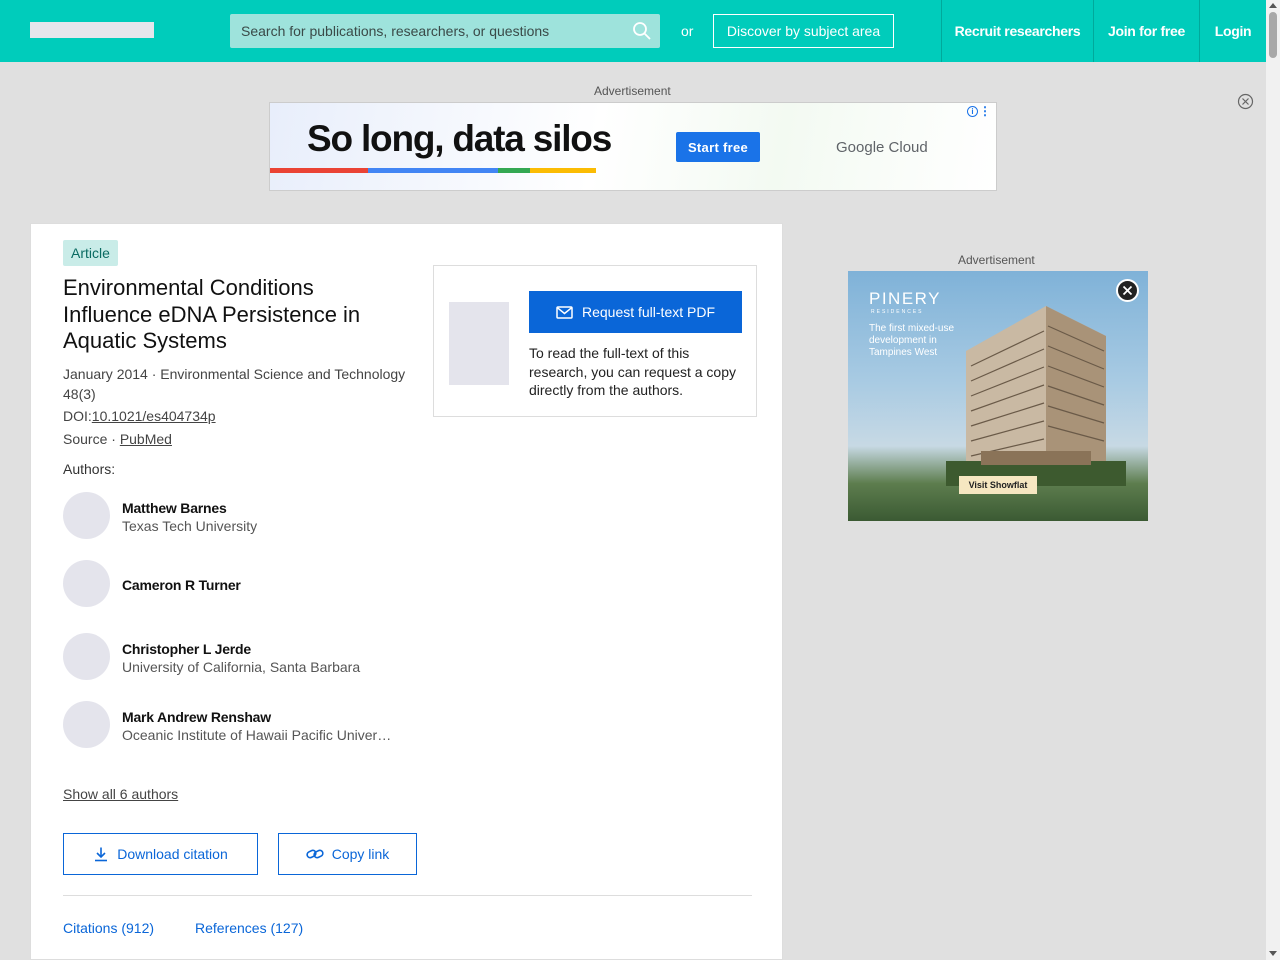  Describe the element at coordinates (154, 416) in the screenshot. I see `doi-link: 10.1021/es404734p` at that location.